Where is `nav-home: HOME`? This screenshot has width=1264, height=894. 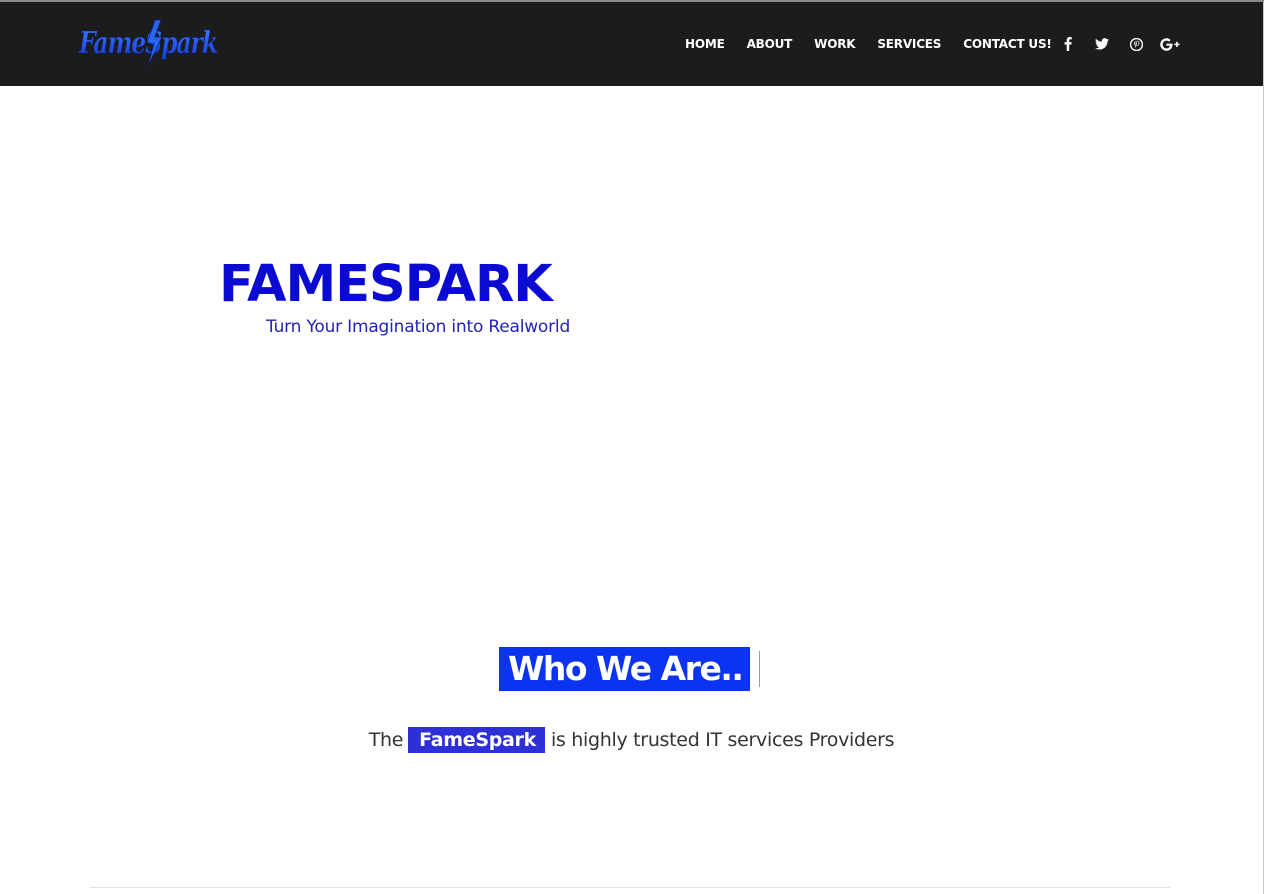 nav-home: HOME is located at coordinates (705, 44).